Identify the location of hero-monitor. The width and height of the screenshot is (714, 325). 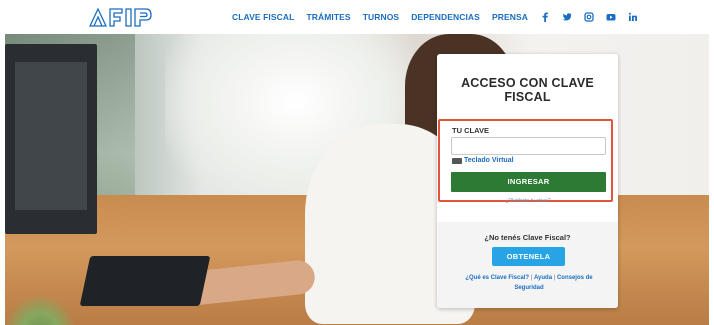
(51, 139).